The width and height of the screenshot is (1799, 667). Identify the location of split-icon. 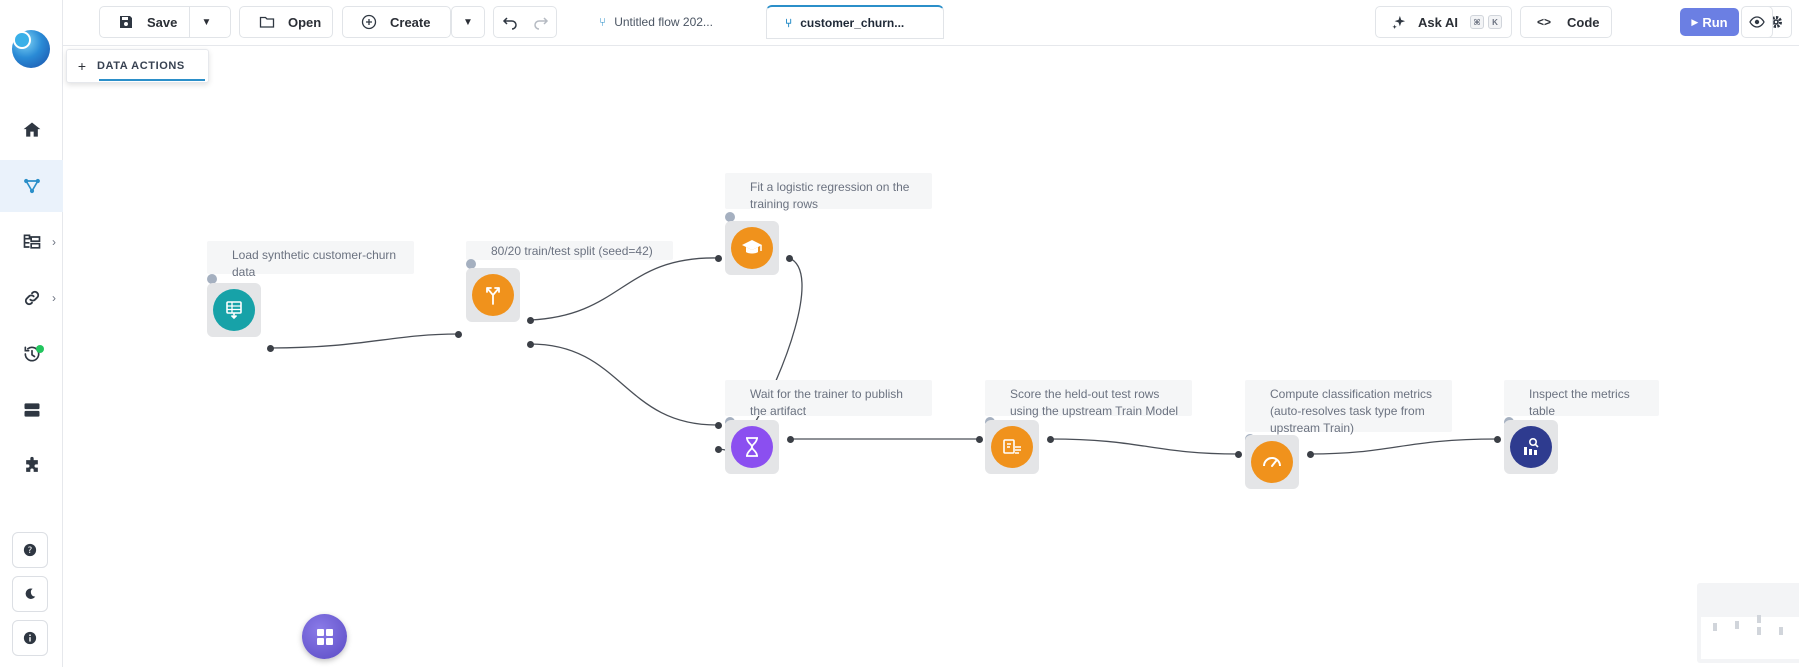
(493, 296).